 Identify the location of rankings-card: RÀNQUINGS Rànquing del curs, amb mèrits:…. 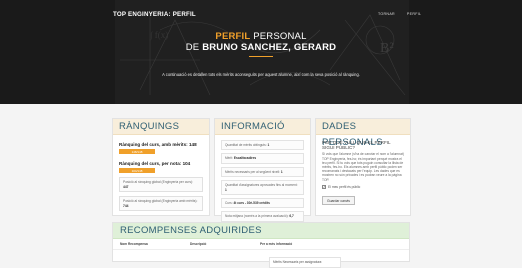
(161, 167).